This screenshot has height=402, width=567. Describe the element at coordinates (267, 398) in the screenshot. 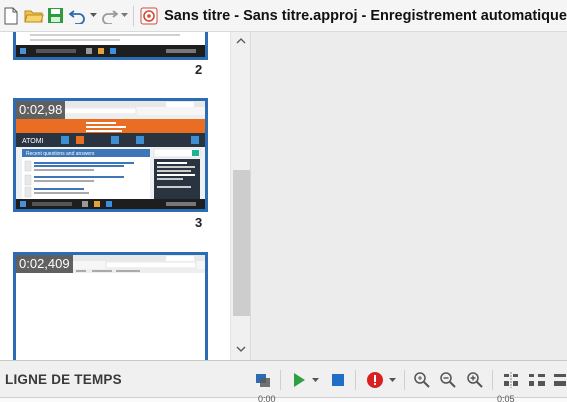

I see `ruler-start-label: 0:00` at that location.